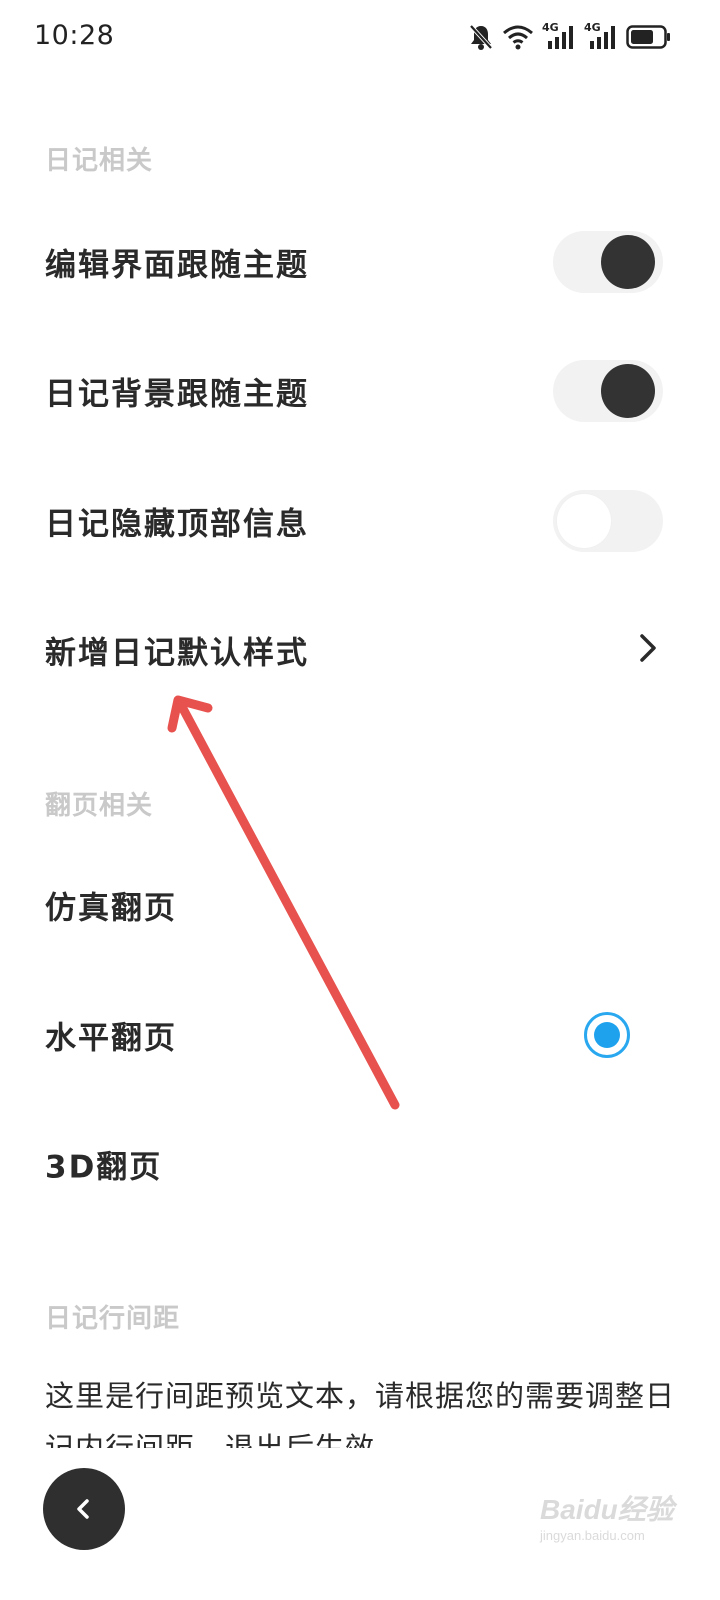 The image size is (720, 1600). What do you see at coordinates (99, 806) in the screenshot?
I see `section-header-page-turn: 翻页相关` at bounding box center [99, 806].